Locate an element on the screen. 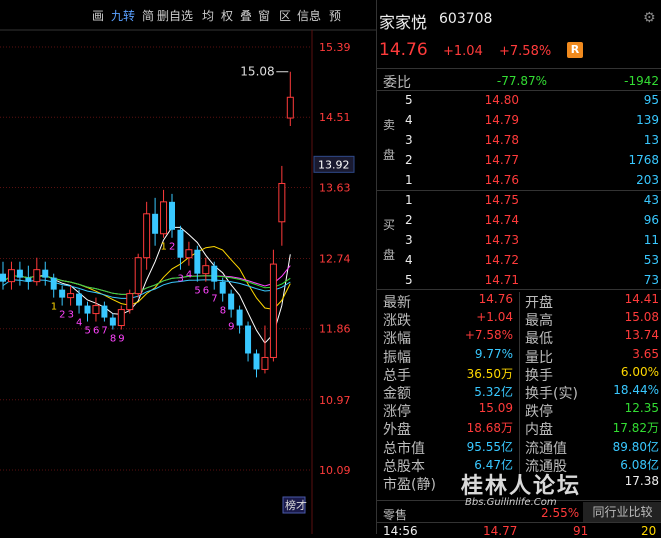  price-change: +1.04 is located at coordinates (463, 51).